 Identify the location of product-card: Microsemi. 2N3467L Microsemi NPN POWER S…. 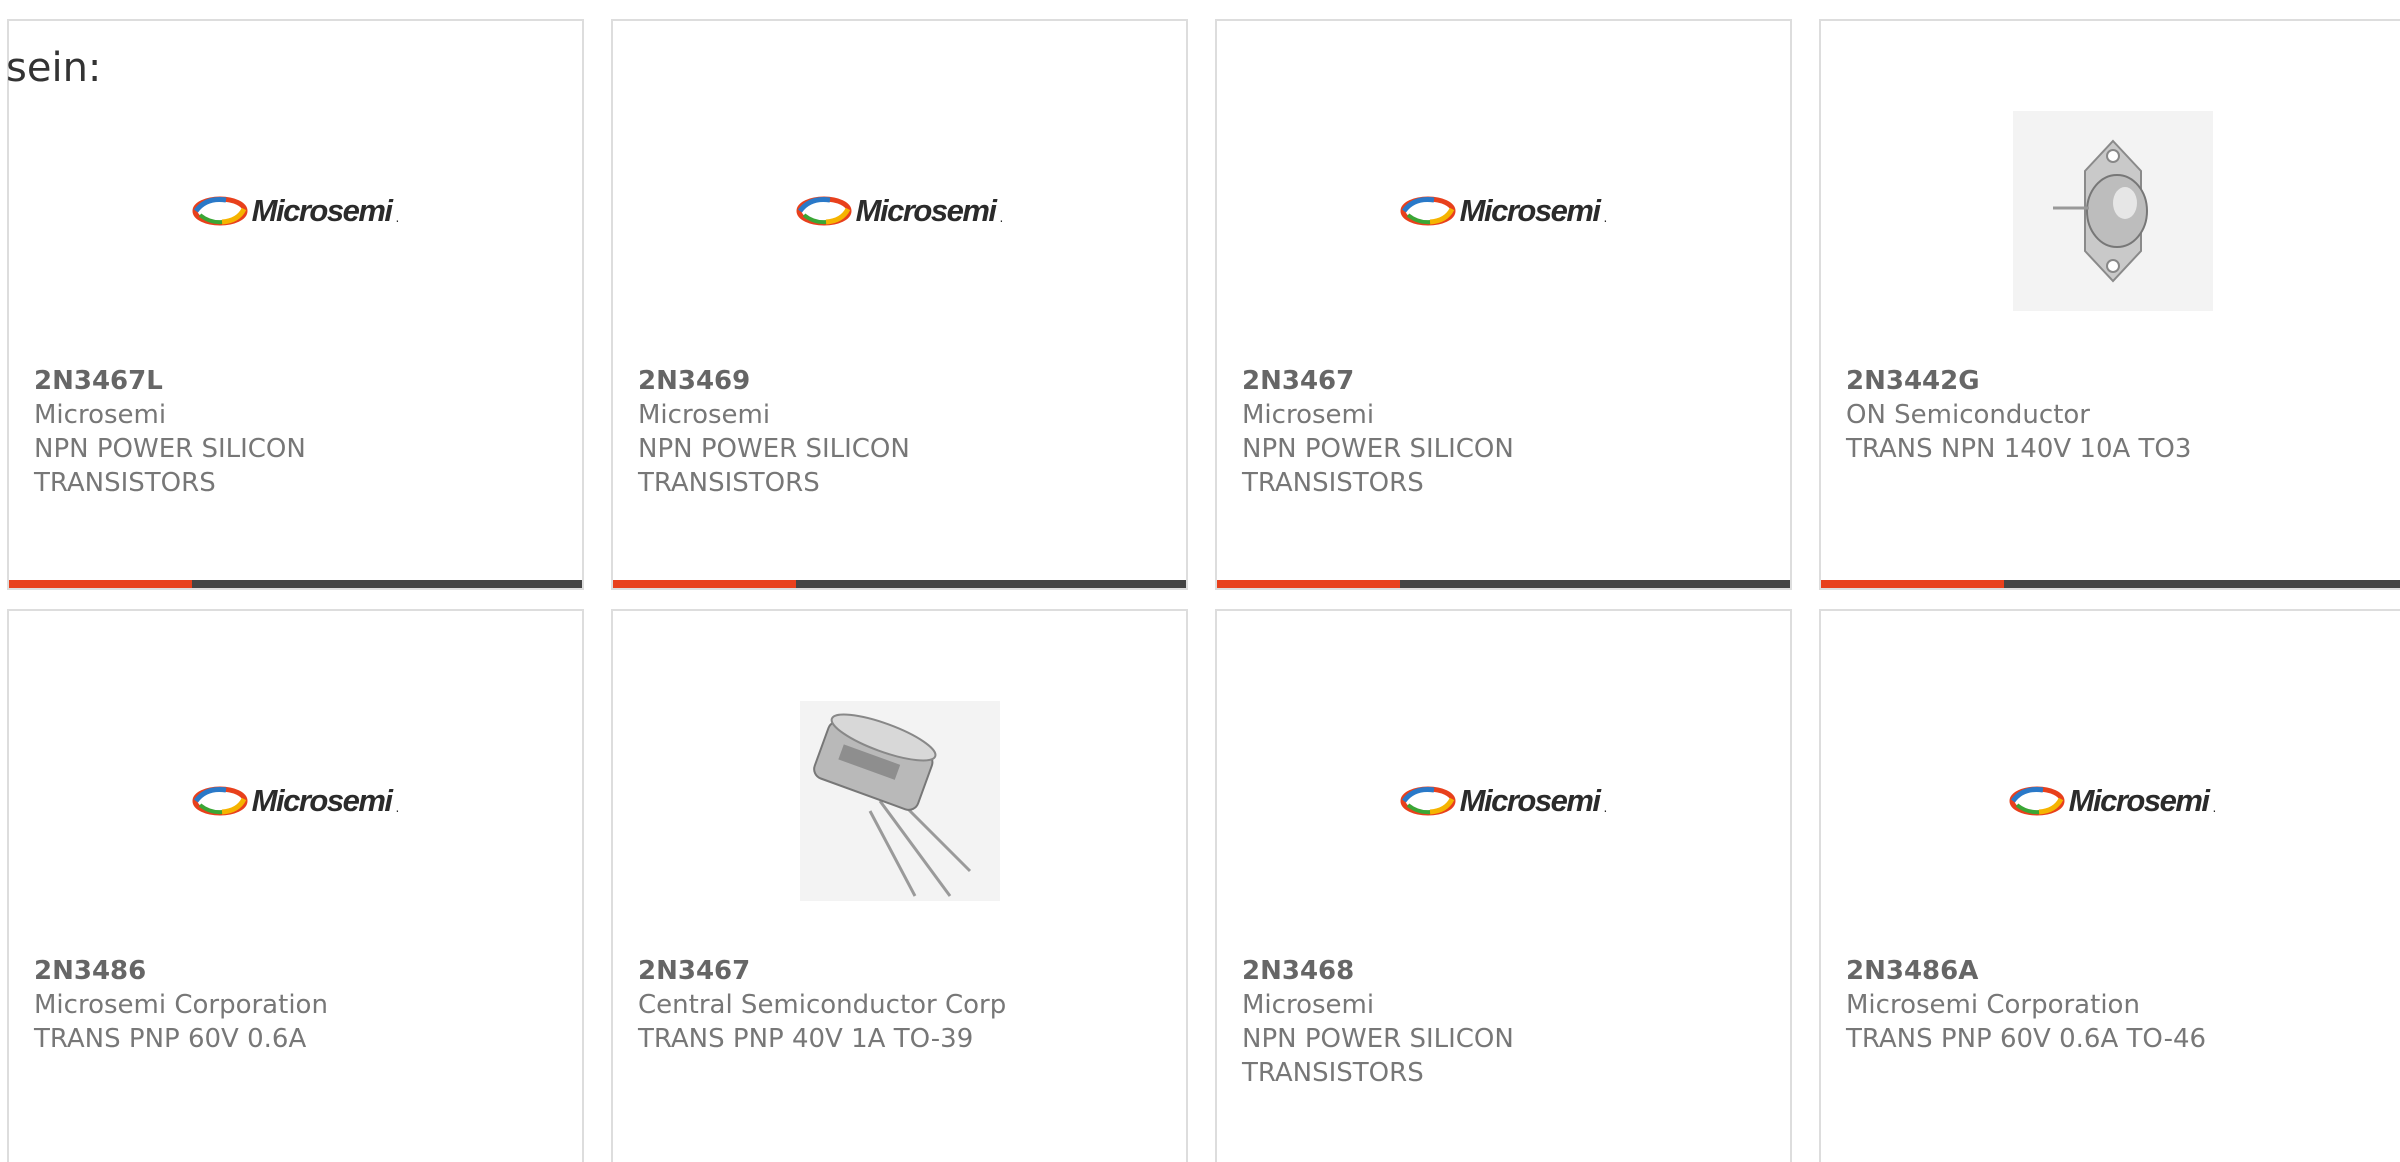
(295, 304).